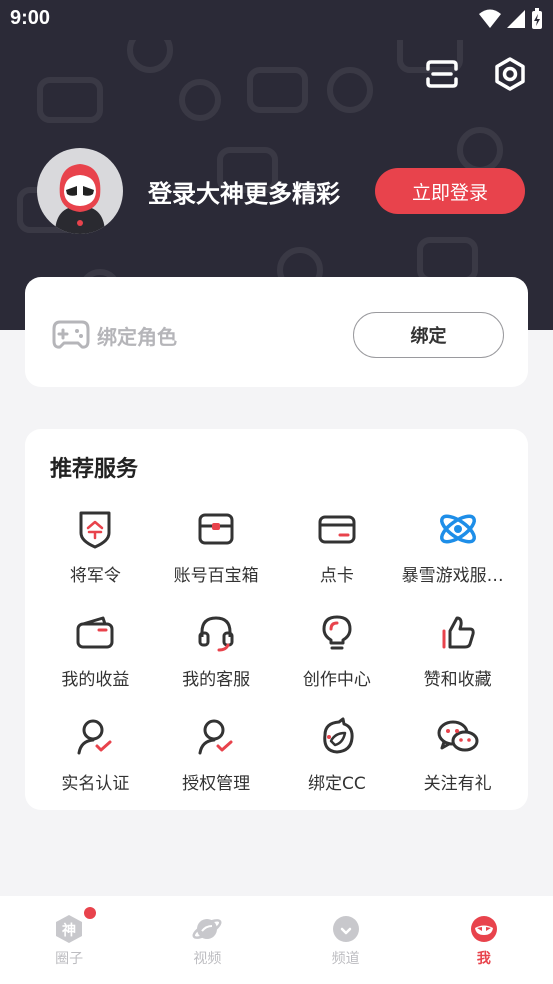 The width and height of the screenshot is (553, 984). I want to click on user-auth-icon, so click(216, 737).